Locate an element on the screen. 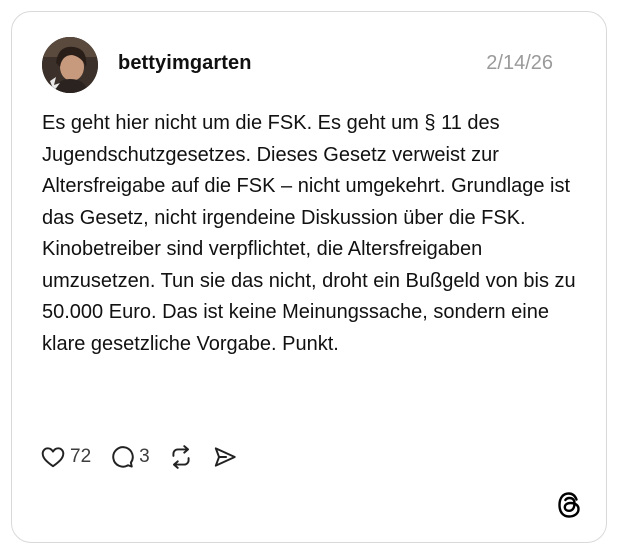 This screenshot has height=556, width=620. repost-icon is located at coordinates (181, 457).